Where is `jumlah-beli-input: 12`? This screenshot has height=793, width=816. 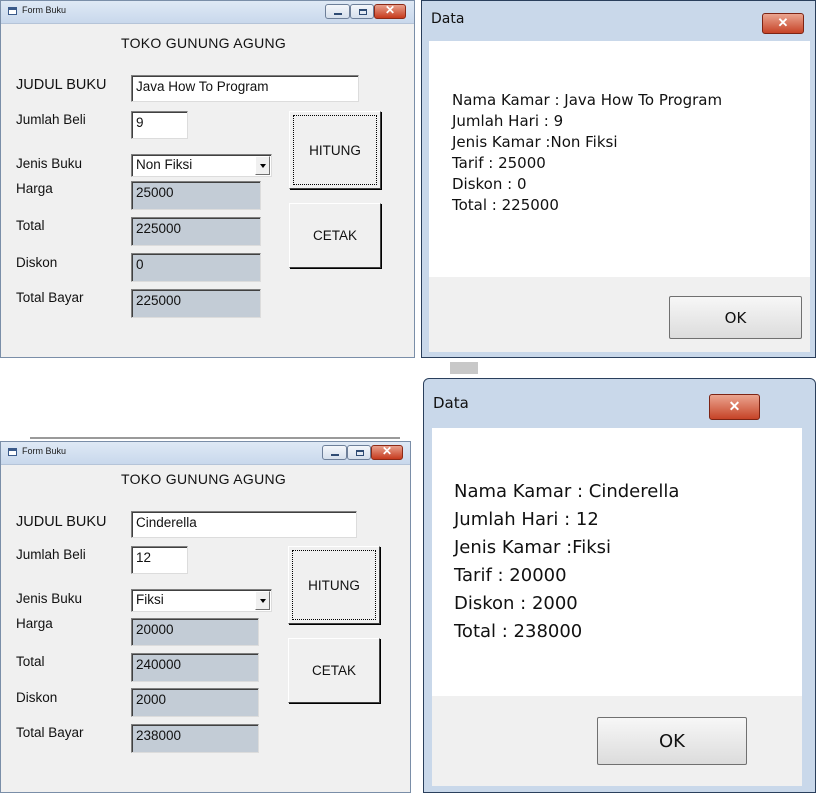
jumlah-beli-input: 12 is located at coordinates (159, 560).